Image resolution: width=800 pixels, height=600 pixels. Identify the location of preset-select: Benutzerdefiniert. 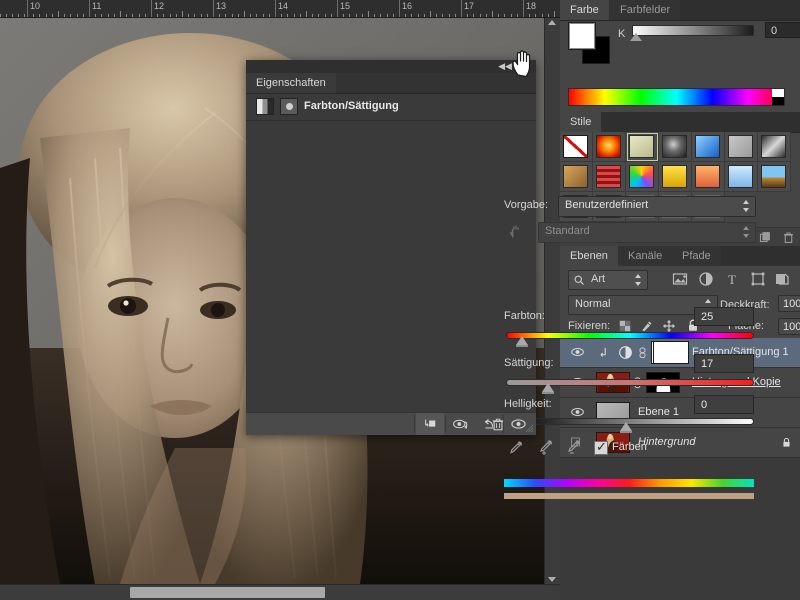
(657, 206).